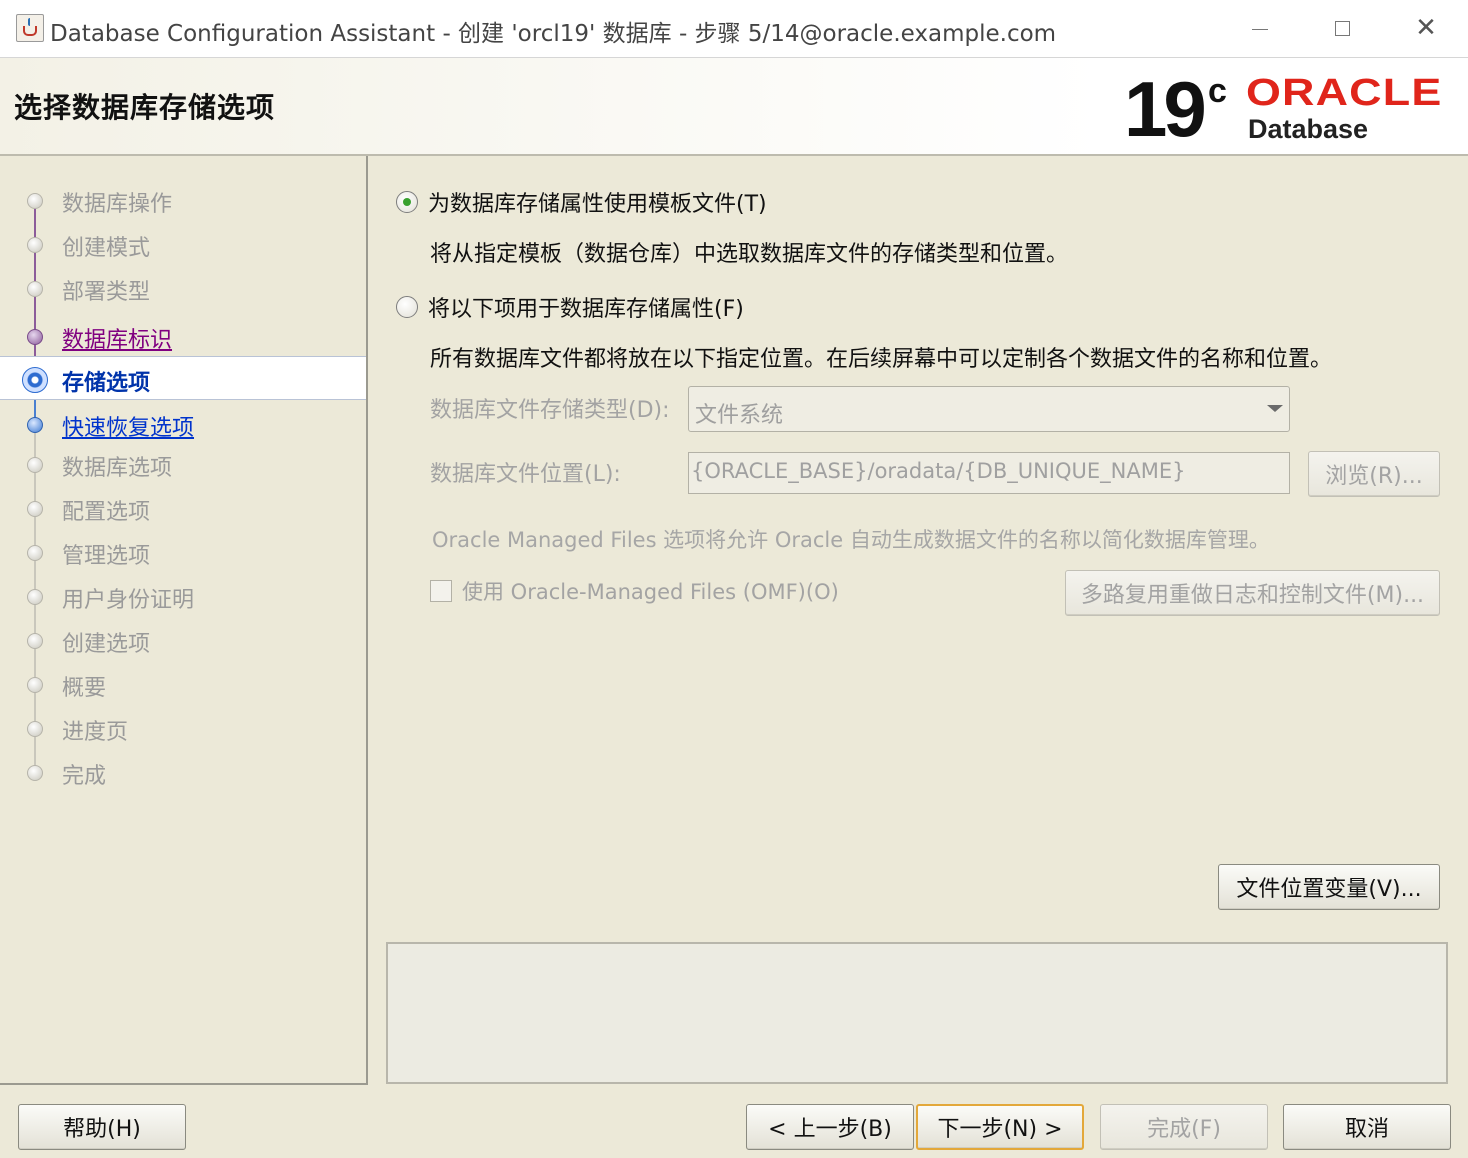 The width and height of the screenshot is (1468, 1158). Describe the element at coordinates (1165, 109) in the screenshot. I see `logo-version: 19` at that location.